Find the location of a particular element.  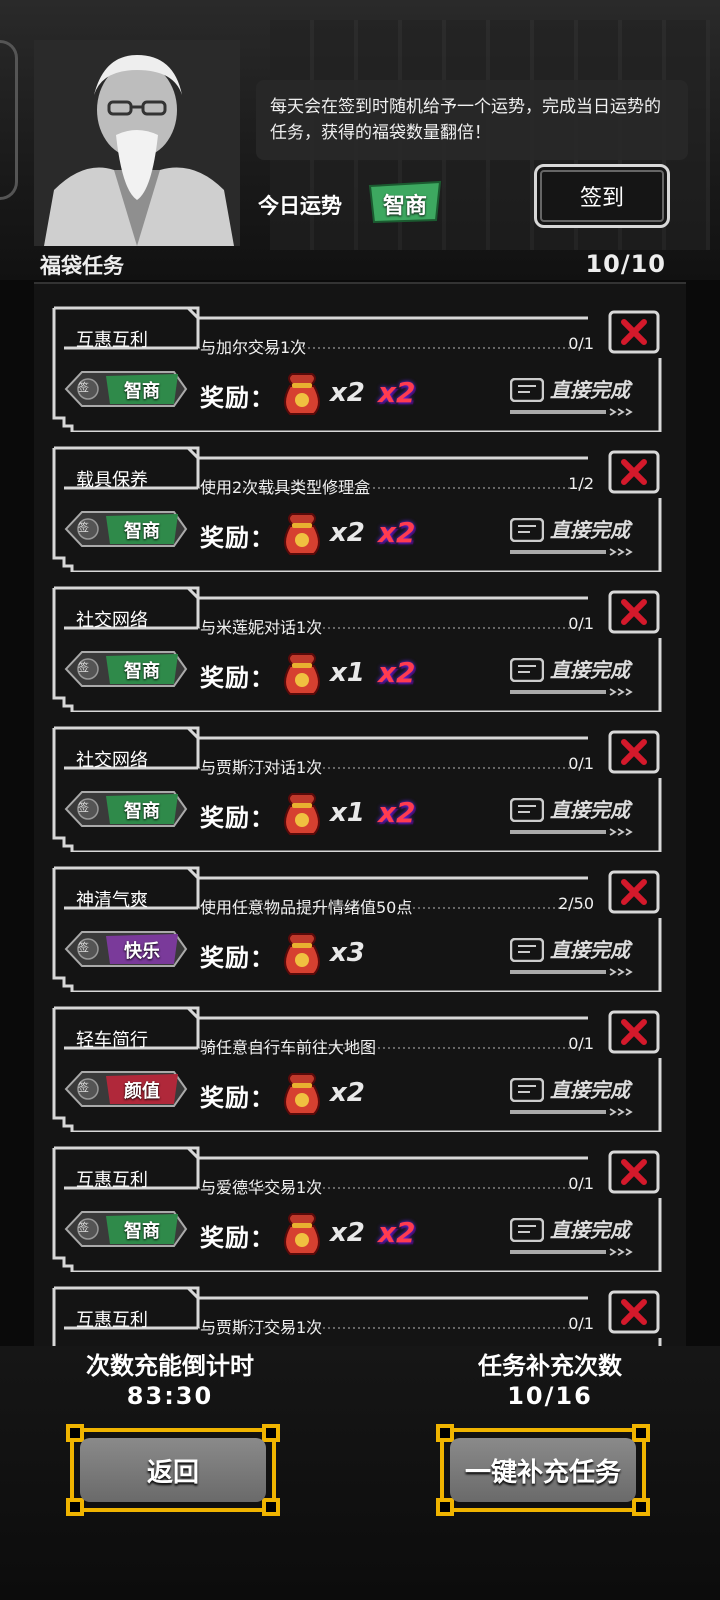

back-button: 返回 is located at coordinates (173, 1470).